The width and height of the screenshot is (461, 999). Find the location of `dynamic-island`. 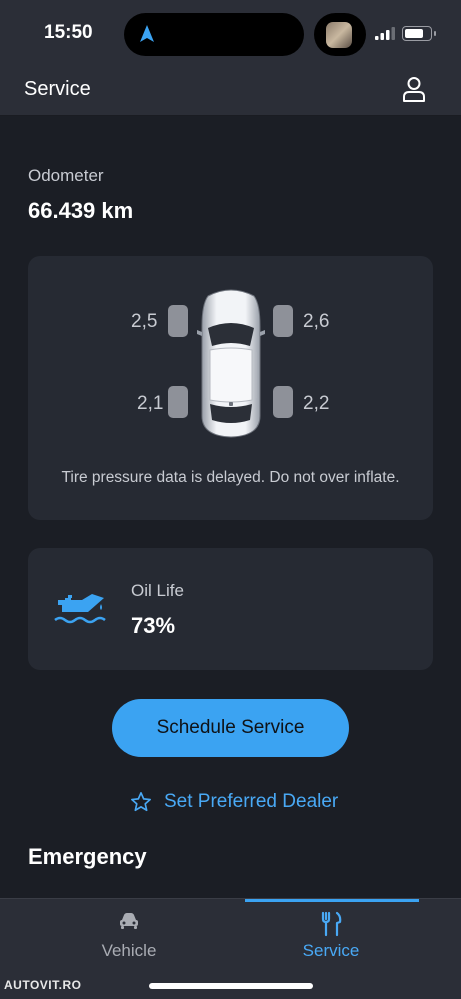

dynamic-island is located at coordinates (214, 34).